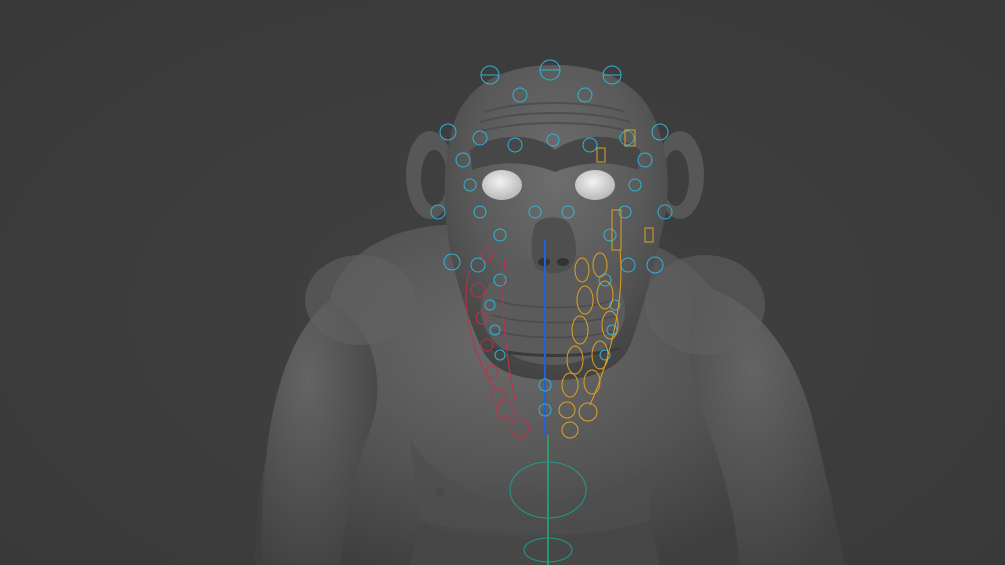  What do you see at coordinates (595, 185) in the screenshot?
I see `eye-right` at bounding box center [595, 185].